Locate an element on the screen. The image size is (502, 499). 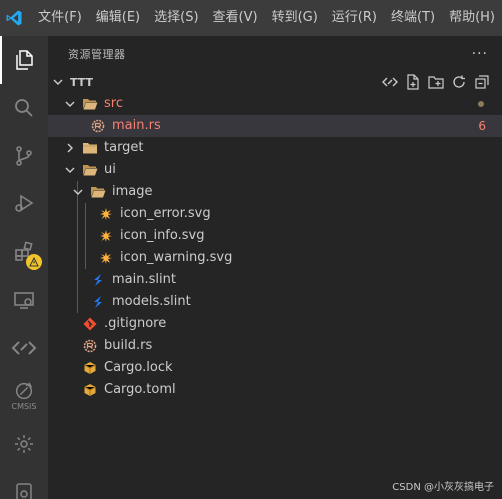
tree-item-label: target is located at coordinates (124, 147).